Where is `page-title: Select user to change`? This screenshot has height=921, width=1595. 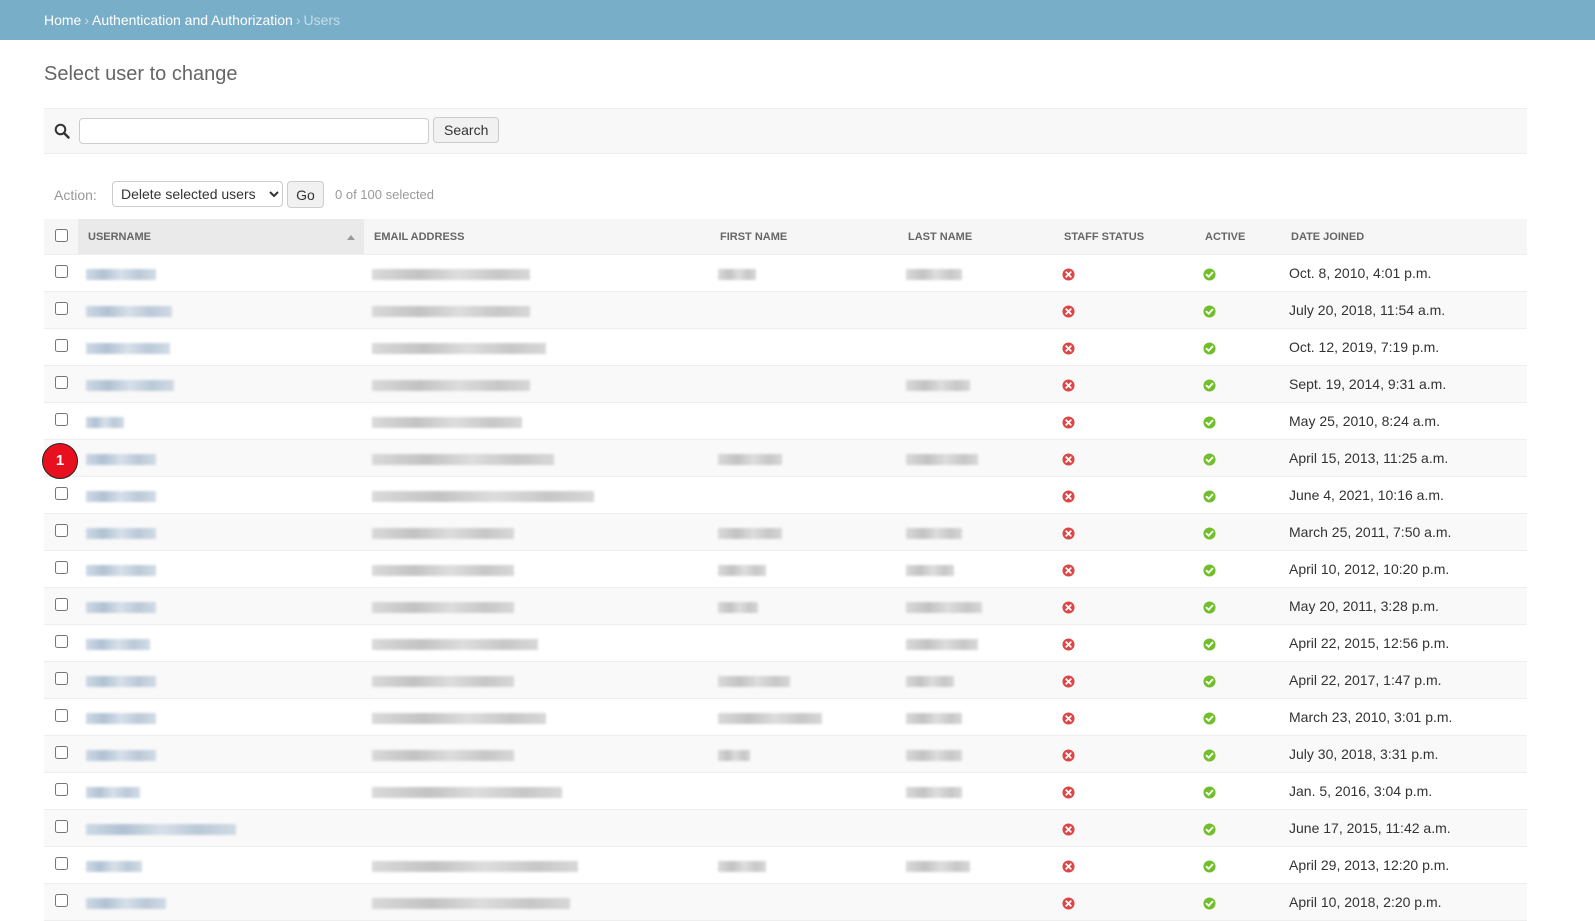
page-title: Select user to change is located at coordinates (141, 74).